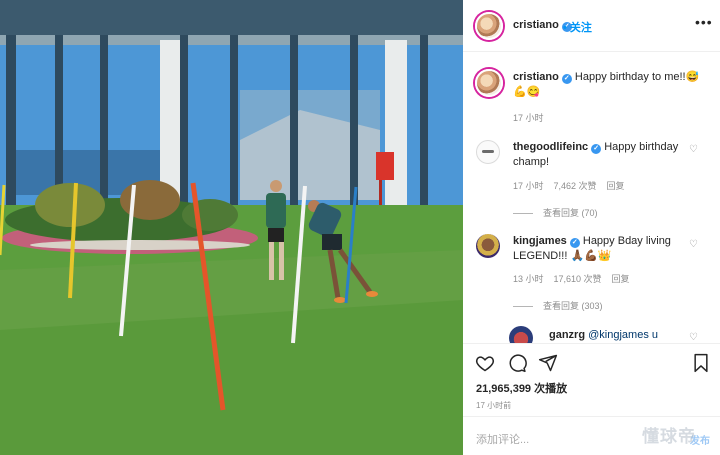 The width and height of the screenshot is (720, 455). Describe the element at coordinates (591, 379) in the screenshot. I see `action-bar: 21,965,399 次播放 17 小时前` at that location.